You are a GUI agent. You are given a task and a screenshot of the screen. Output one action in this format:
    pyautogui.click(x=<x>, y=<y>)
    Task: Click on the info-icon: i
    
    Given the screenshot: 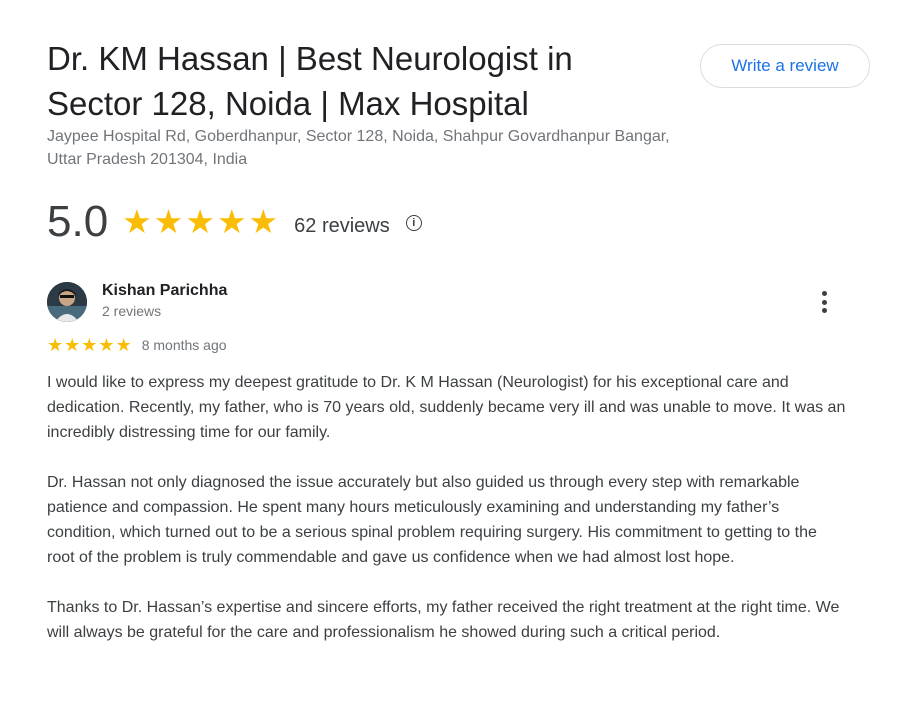 What is the action you would take?
    pyautogui.click(x=413, y=223)
    